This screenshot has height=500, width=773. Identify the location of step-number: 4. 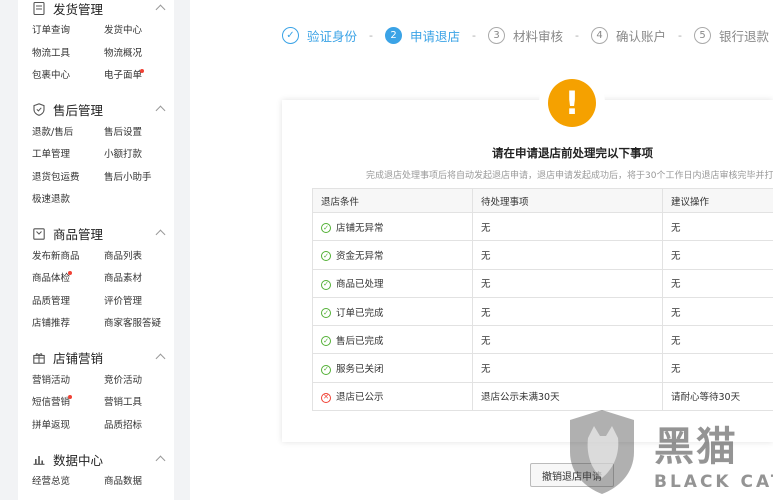
(599, 35).